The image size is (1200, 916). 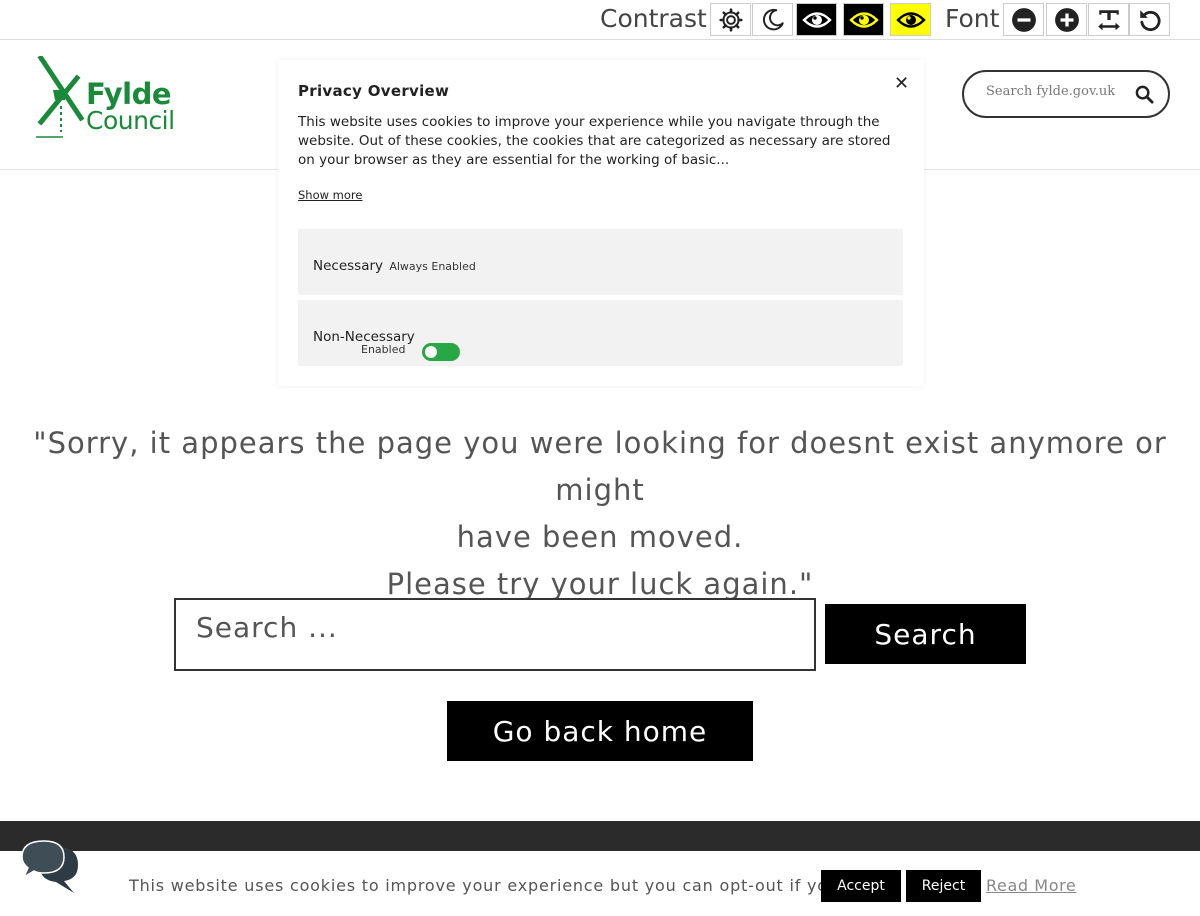 I want to click on text-width-icon, so click(x=1108, y=19).